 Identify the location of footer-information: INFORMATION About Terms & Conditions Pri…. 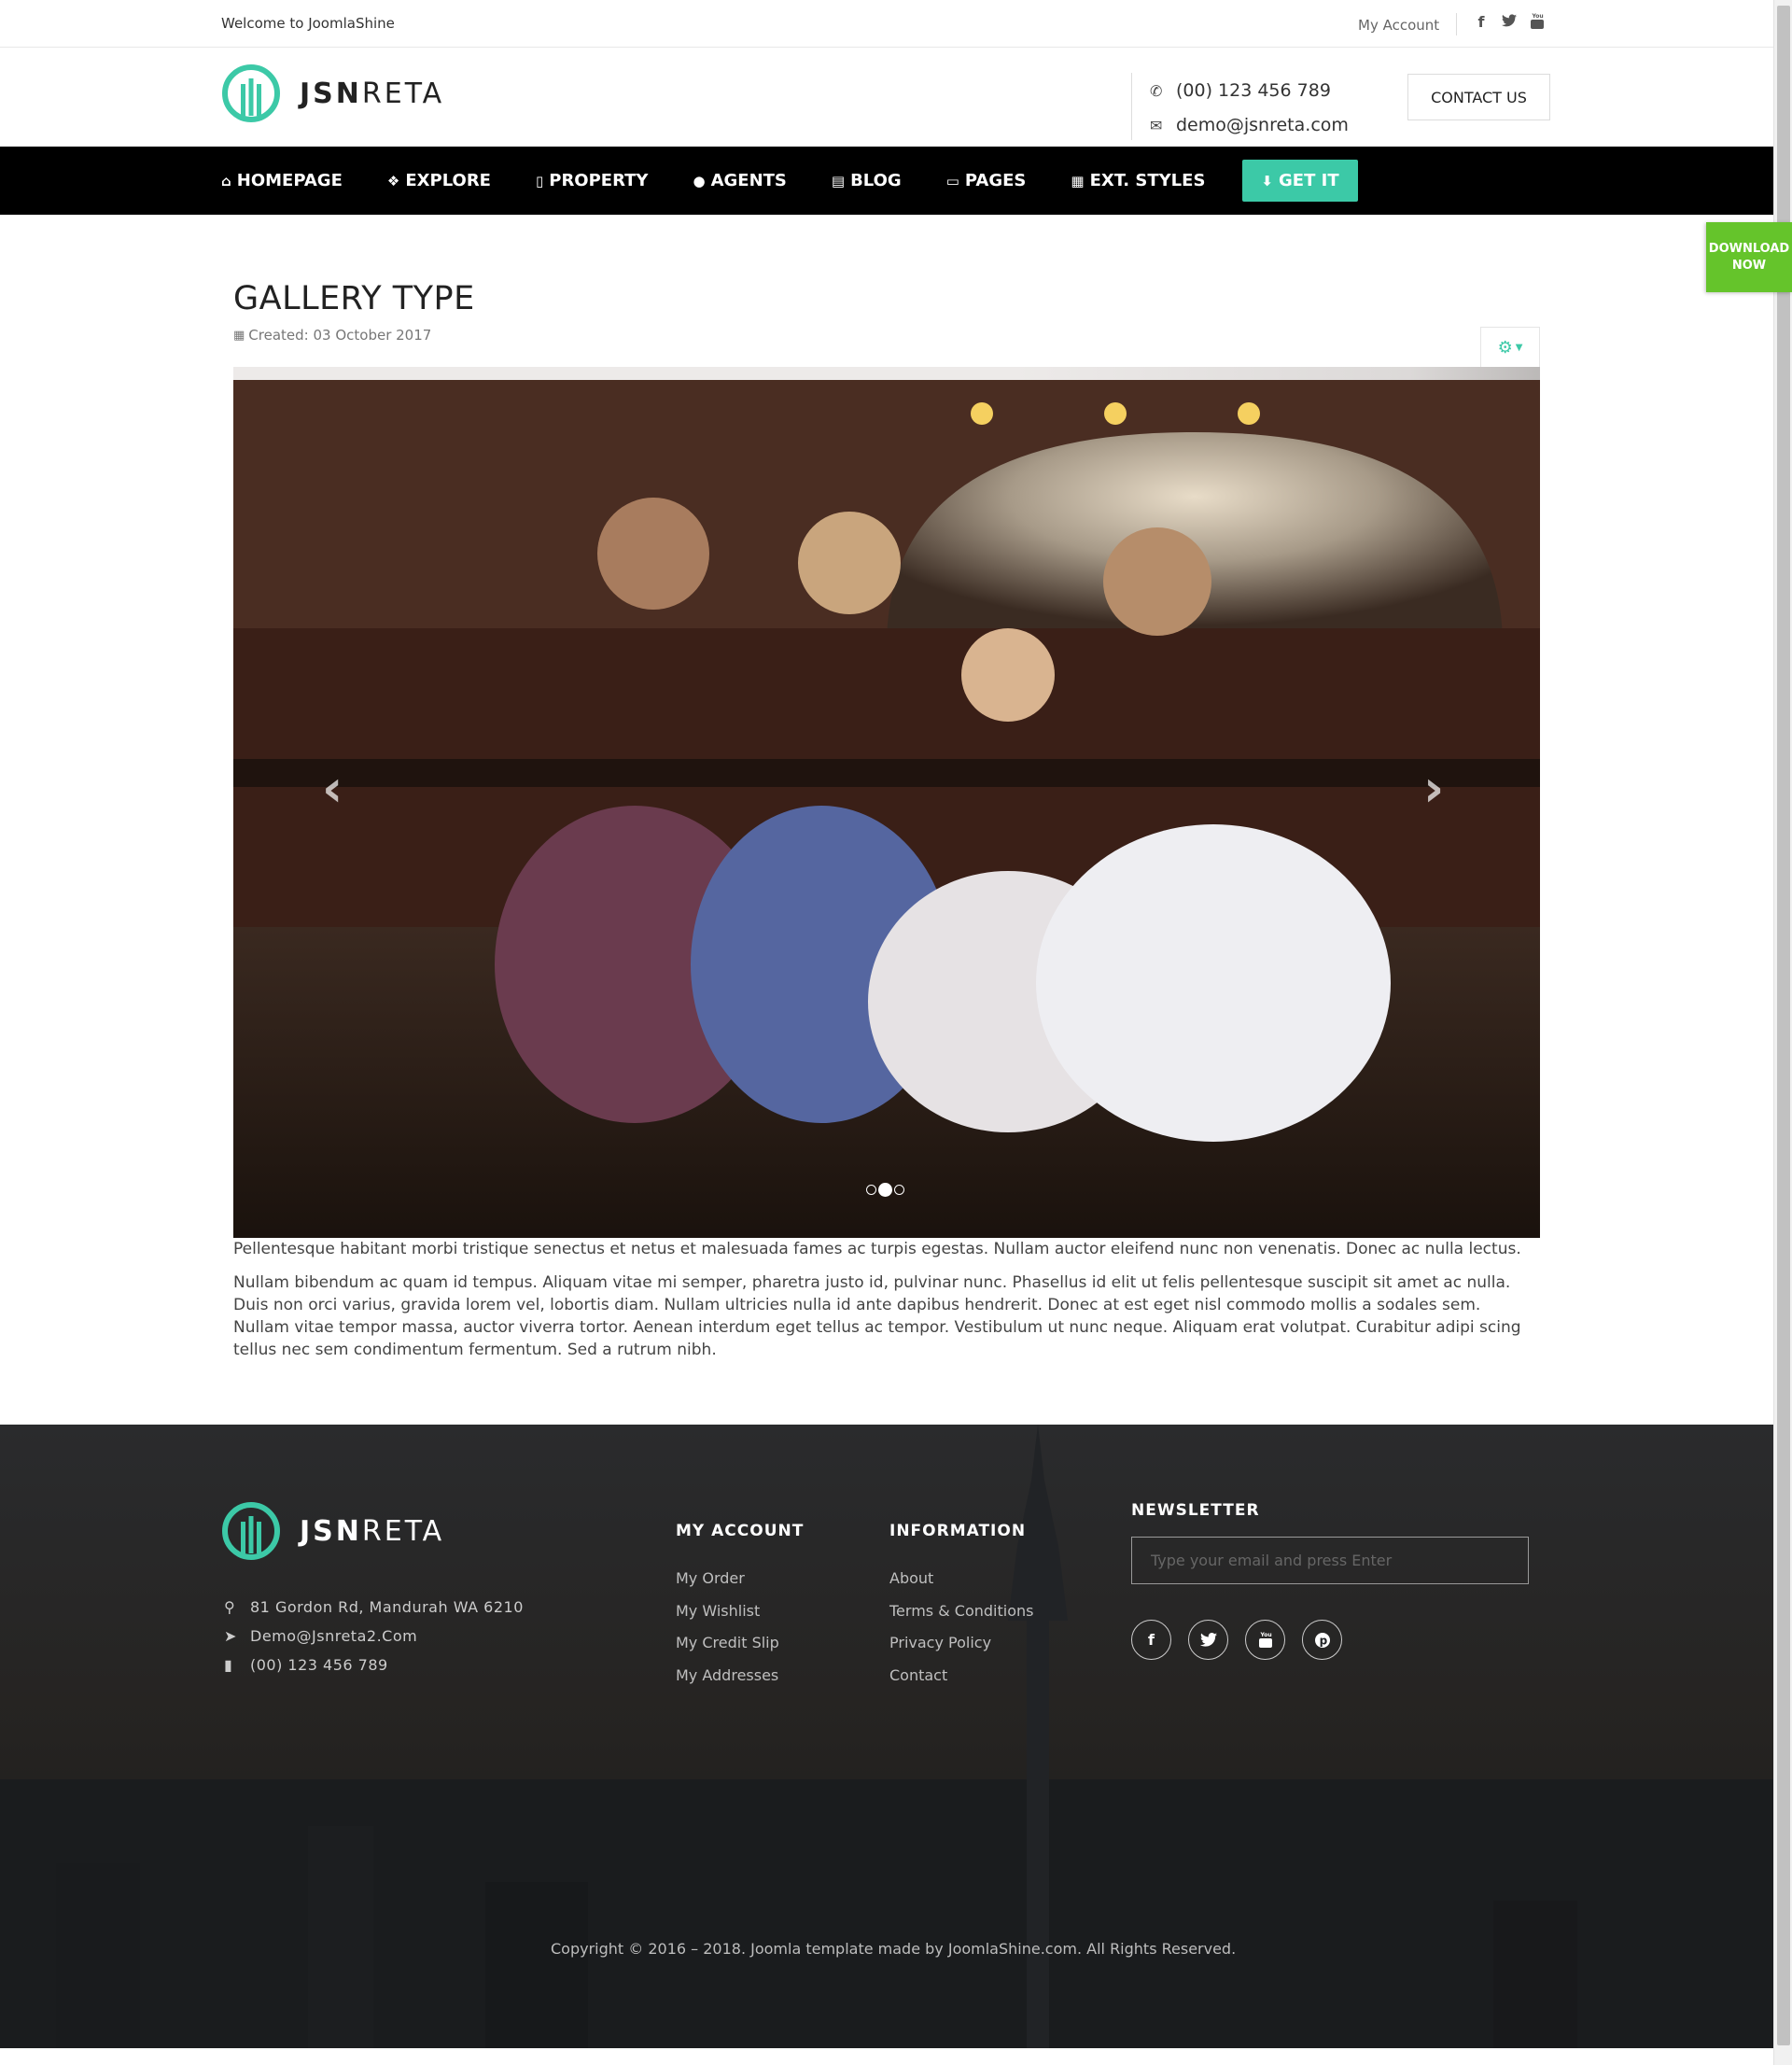
(961, 1607).